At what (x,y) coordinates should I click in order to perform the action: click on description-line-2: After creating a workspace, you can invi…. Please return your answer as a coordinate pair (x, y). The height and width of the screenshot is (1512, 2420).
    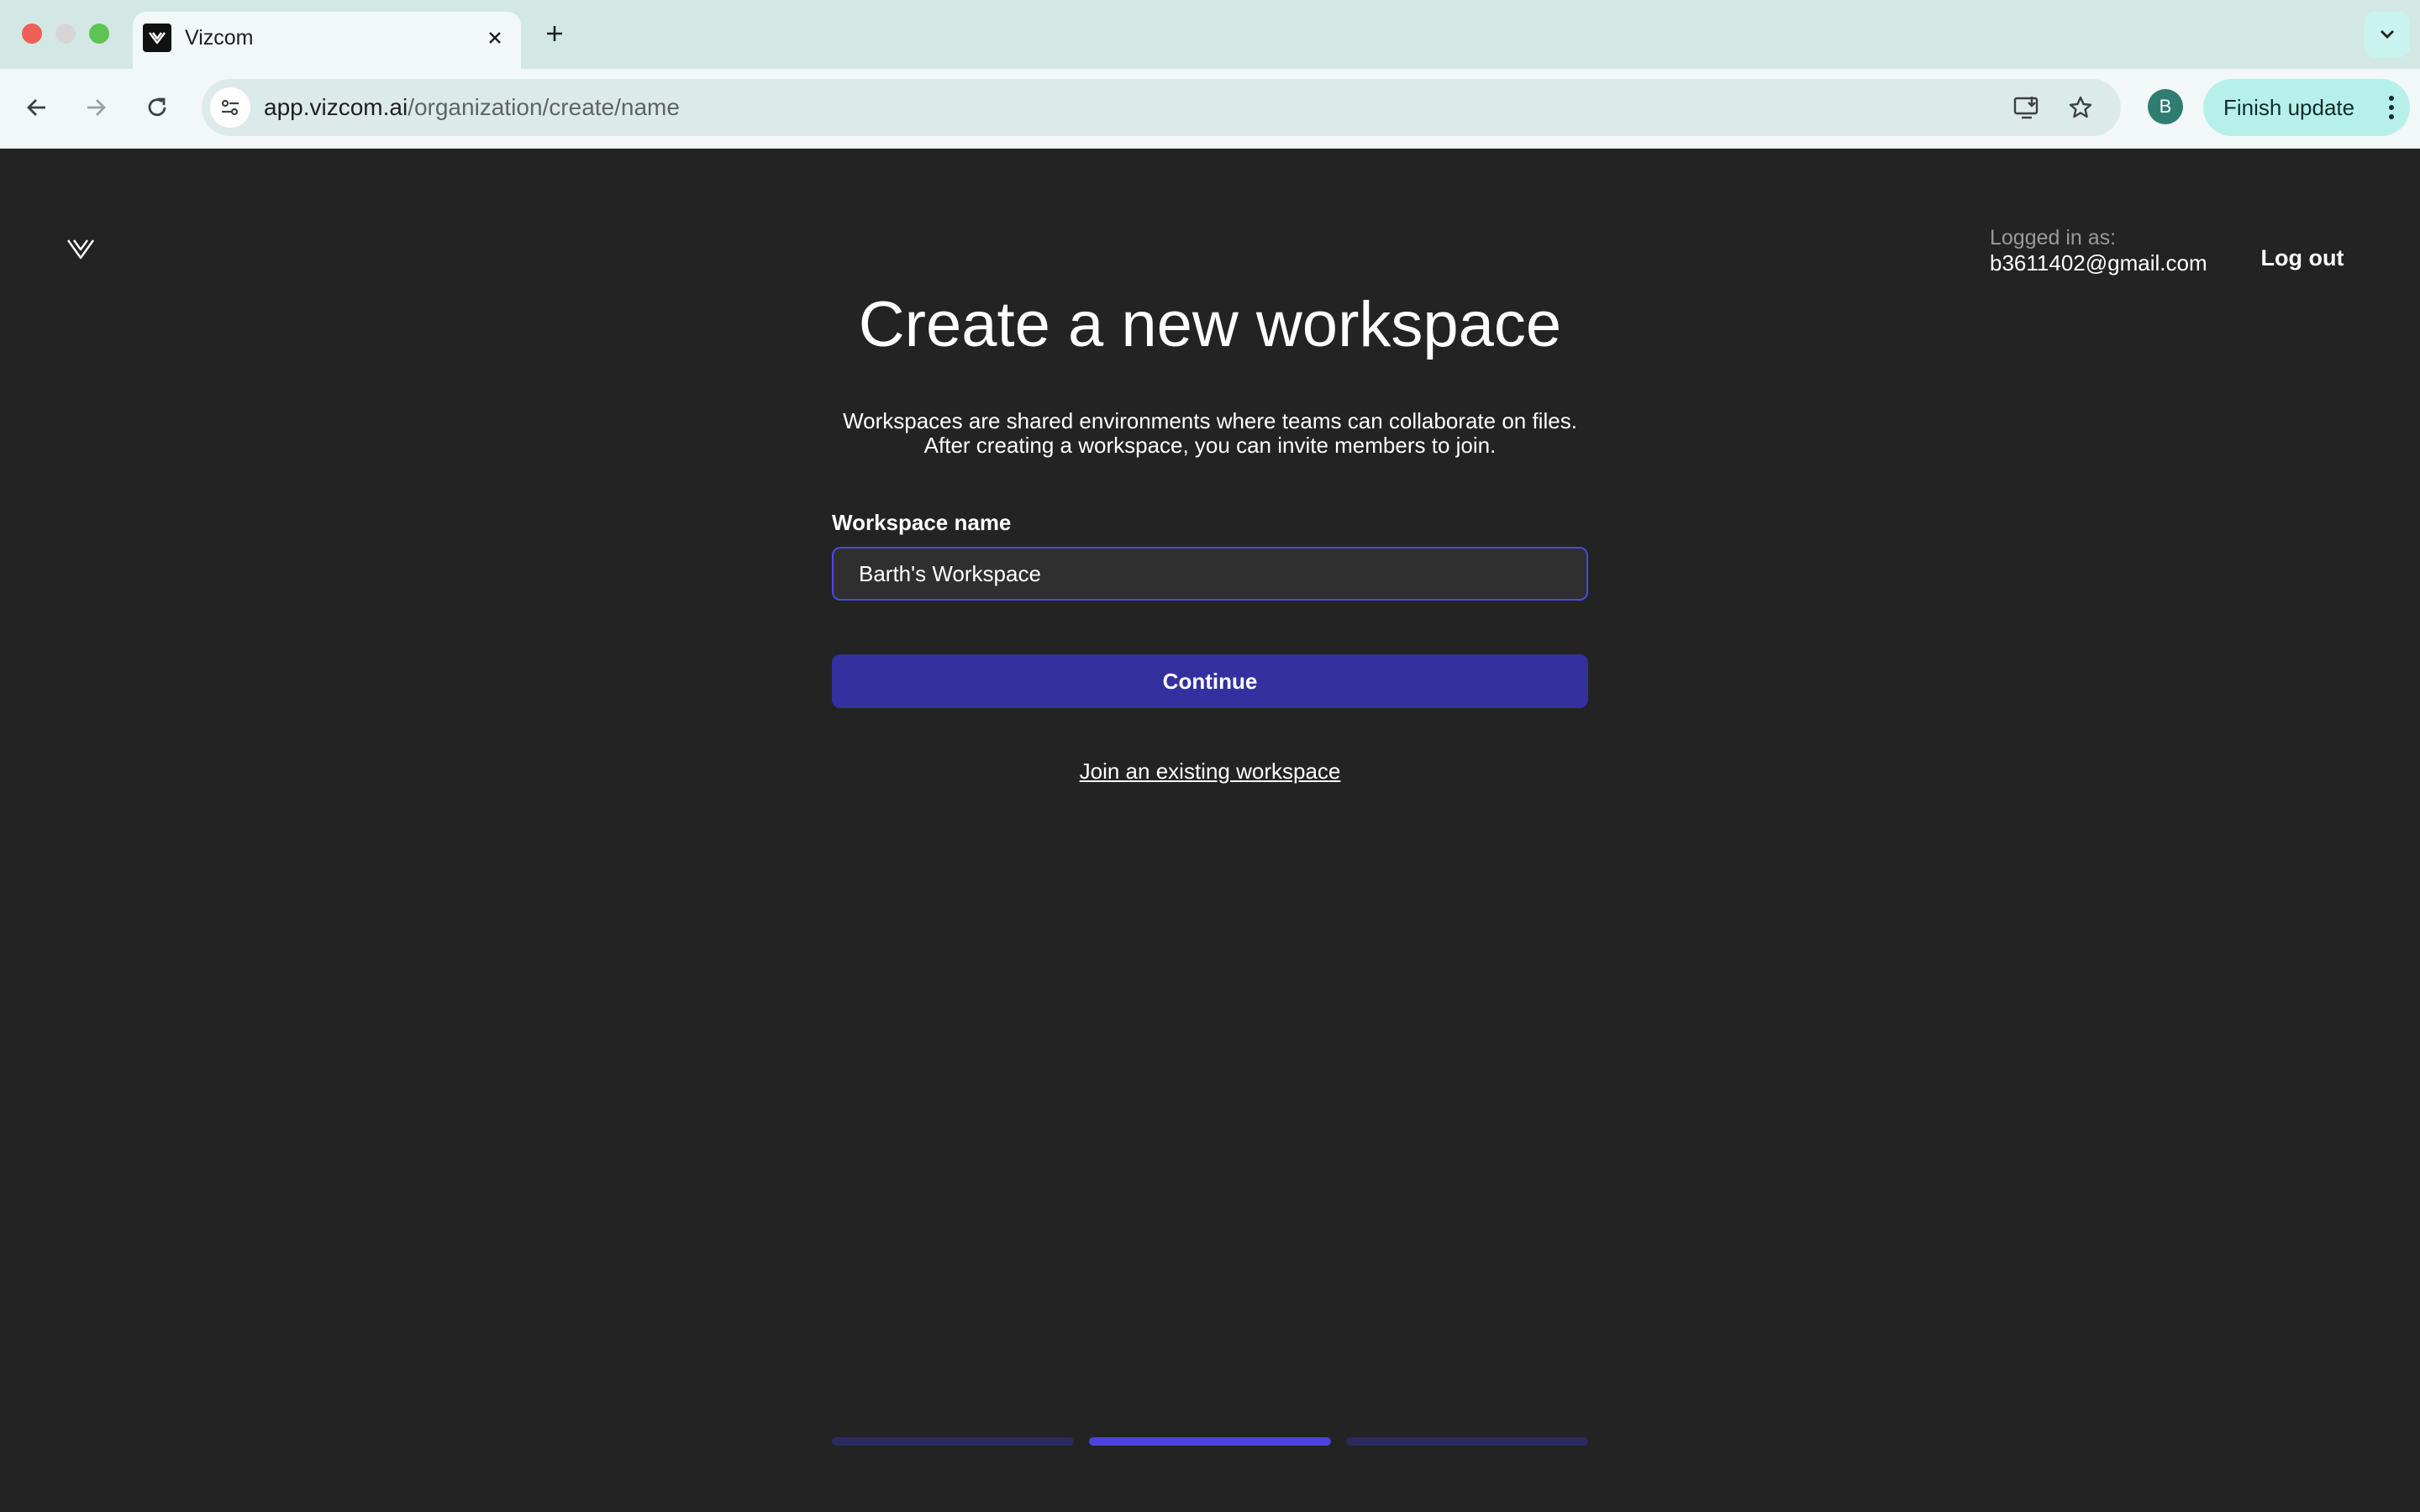
    Looking at the image, I should click on (1210, 445).